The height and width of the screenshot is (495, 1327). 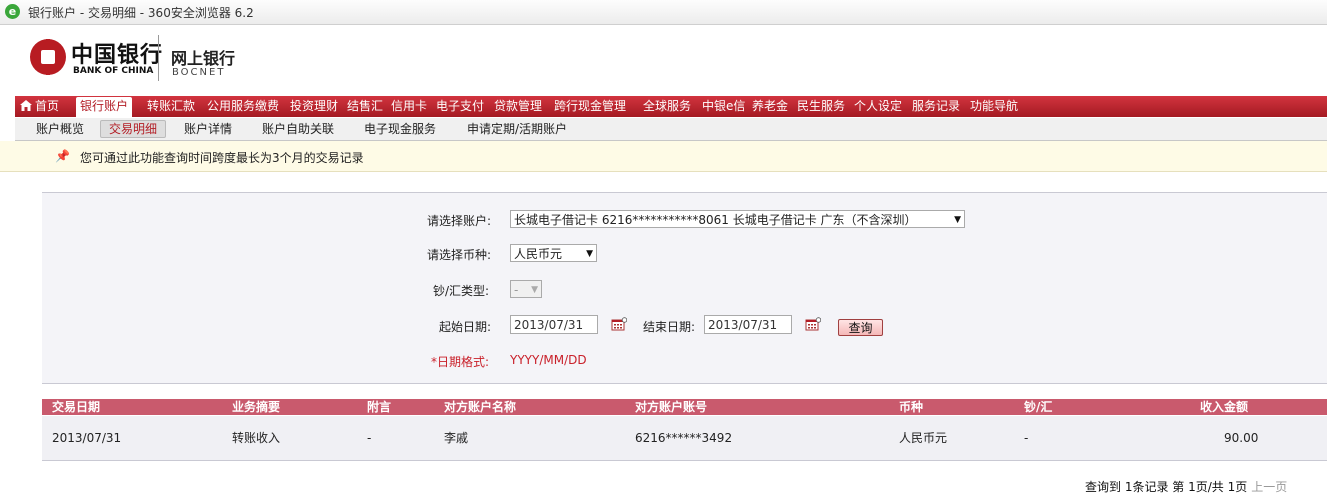 I want to click on nav-transfer: 转账汇款, so click(x=171, y=106).